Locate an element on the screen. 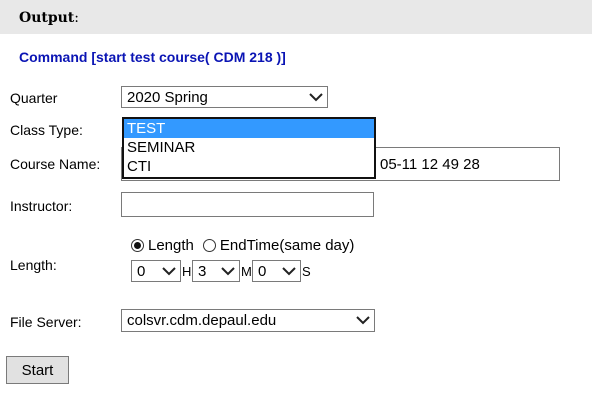 This screenshot has height=403, width=592. course-name-label: Course Name: is located at coordinates (55, 164).